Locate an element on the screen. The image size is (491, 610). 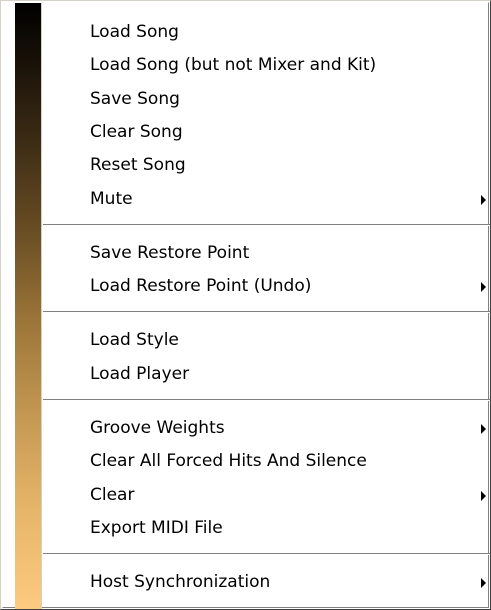
menu-item-clear-all-forced-hits: Clear All Forced Hits And Silence is located at coordinates (266, 461).